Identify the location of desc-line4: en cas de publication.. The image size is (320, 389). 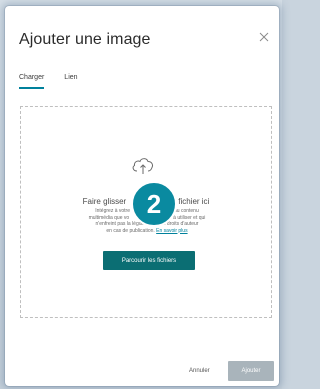
(130, 230).